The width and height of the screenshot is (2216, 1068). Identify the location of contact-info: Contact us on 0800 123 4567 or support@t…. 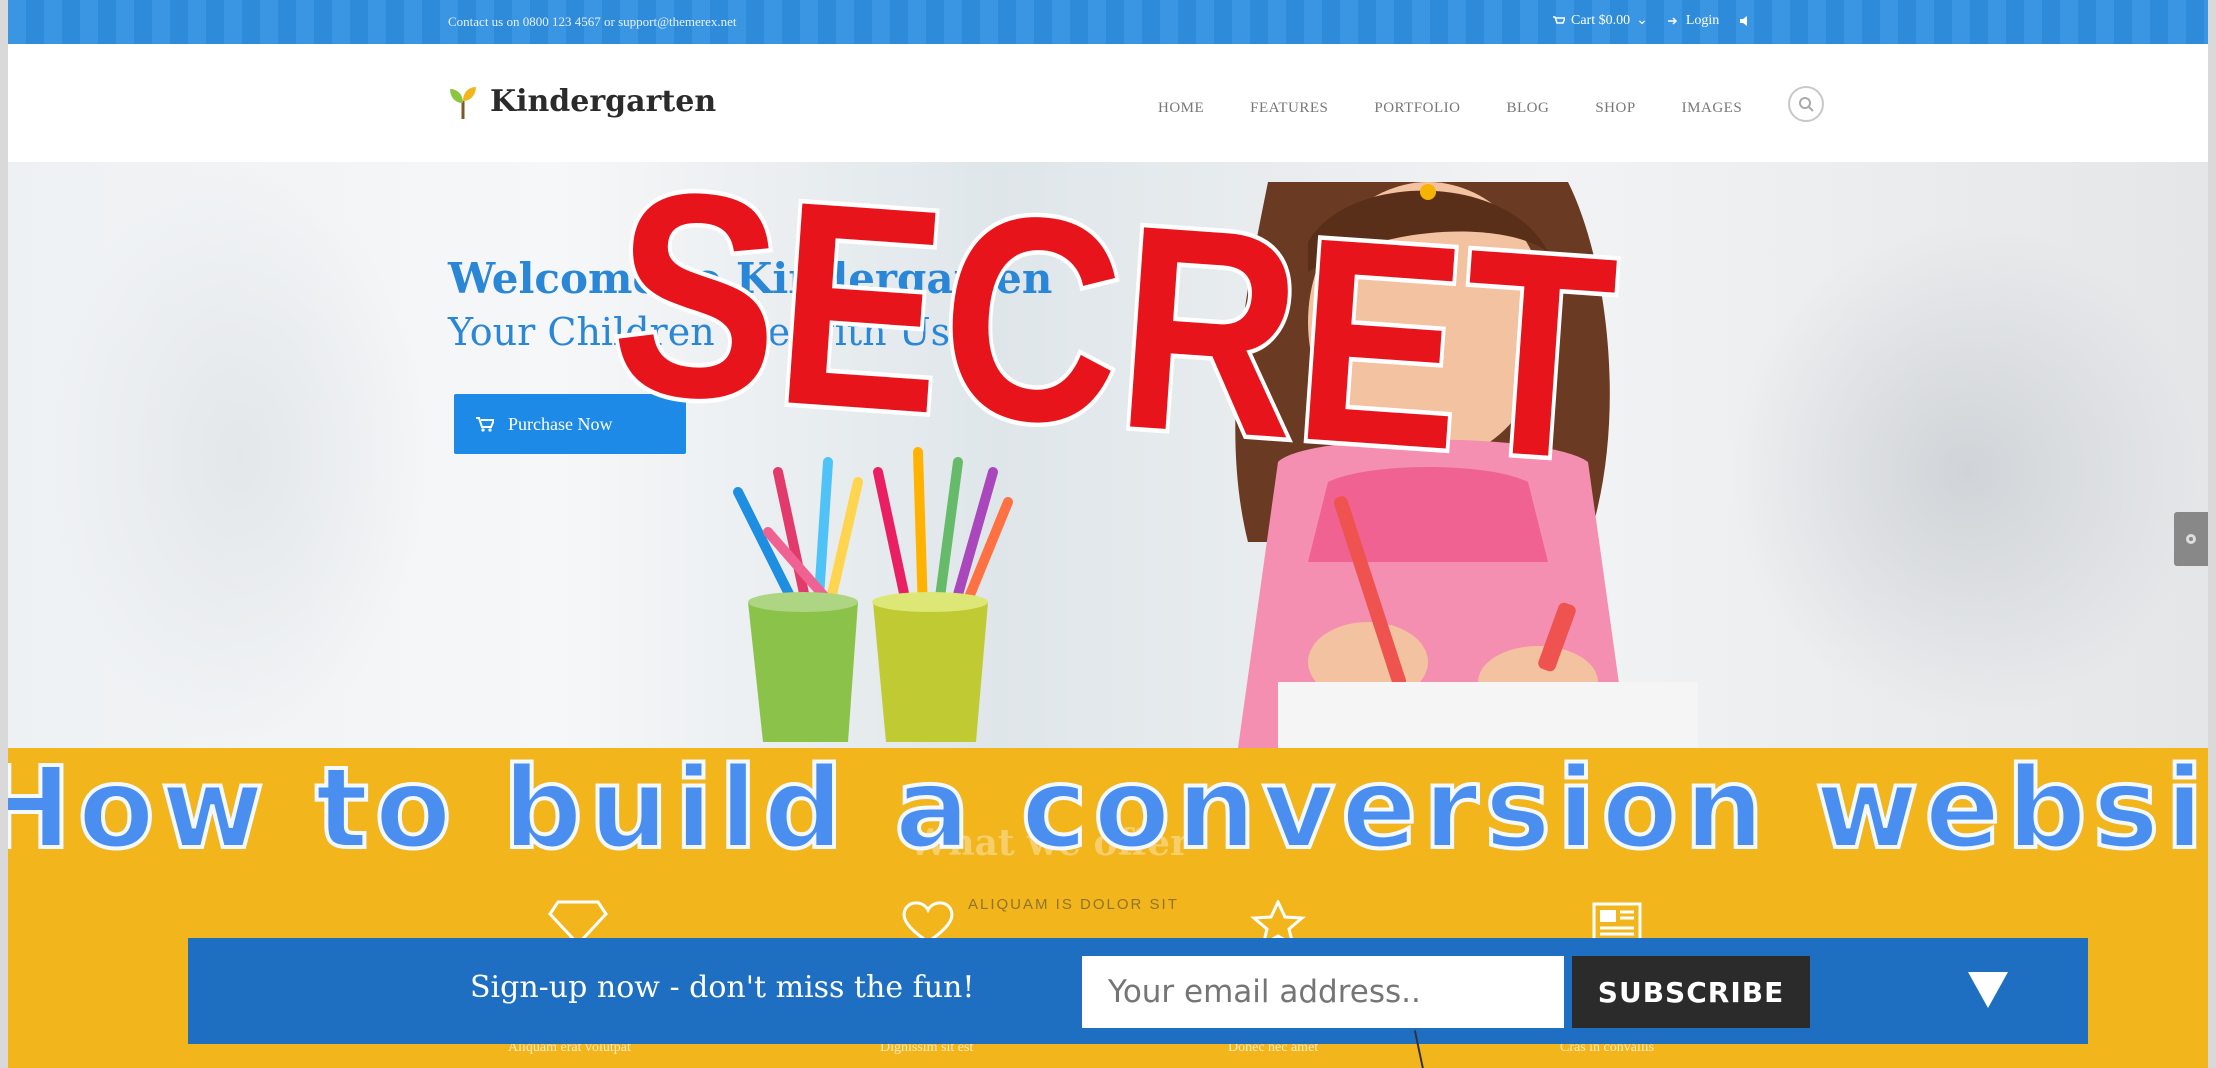
(592, 21).